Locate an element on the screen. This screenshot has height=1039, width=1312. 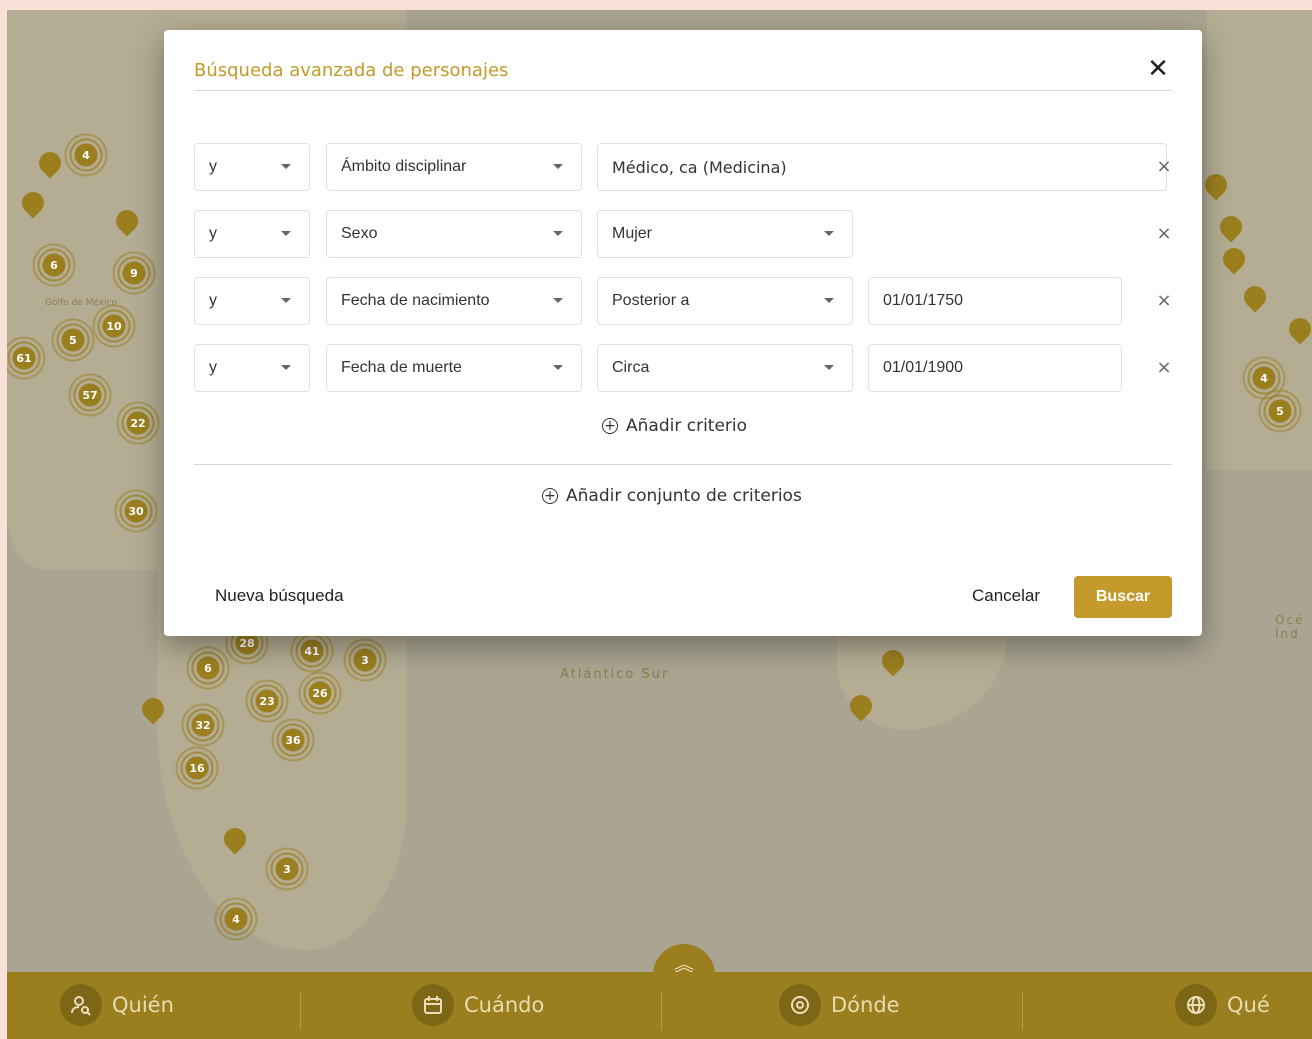
criterion-value: Fecha de nacimiento is located at coordinates (415, 300).